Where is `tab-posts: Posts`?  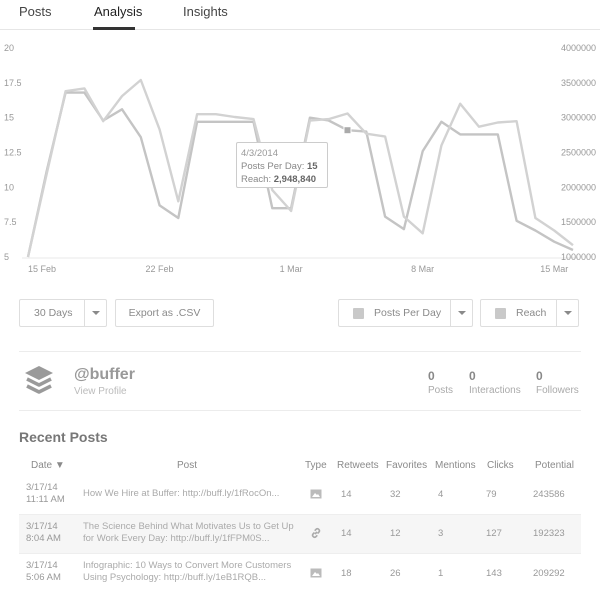
tab-posts: Posts is located at coordinates (35, 11).